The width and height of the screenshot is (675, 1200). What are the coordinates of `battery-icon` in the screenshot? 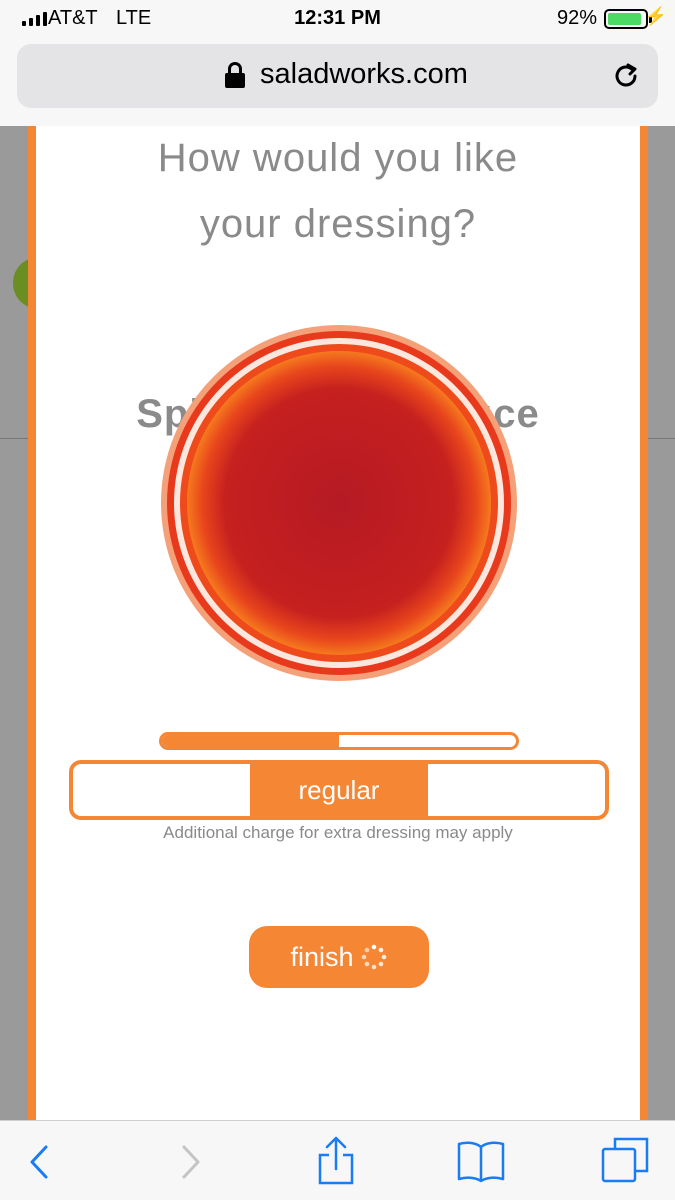 It's located at (628, 19).